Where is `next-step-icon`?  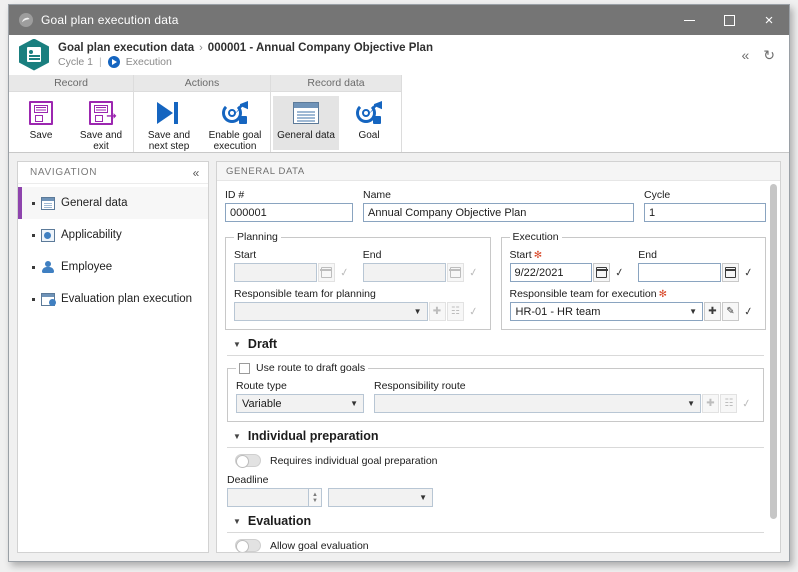 next-step-icon is located at coordinates (169, 113).